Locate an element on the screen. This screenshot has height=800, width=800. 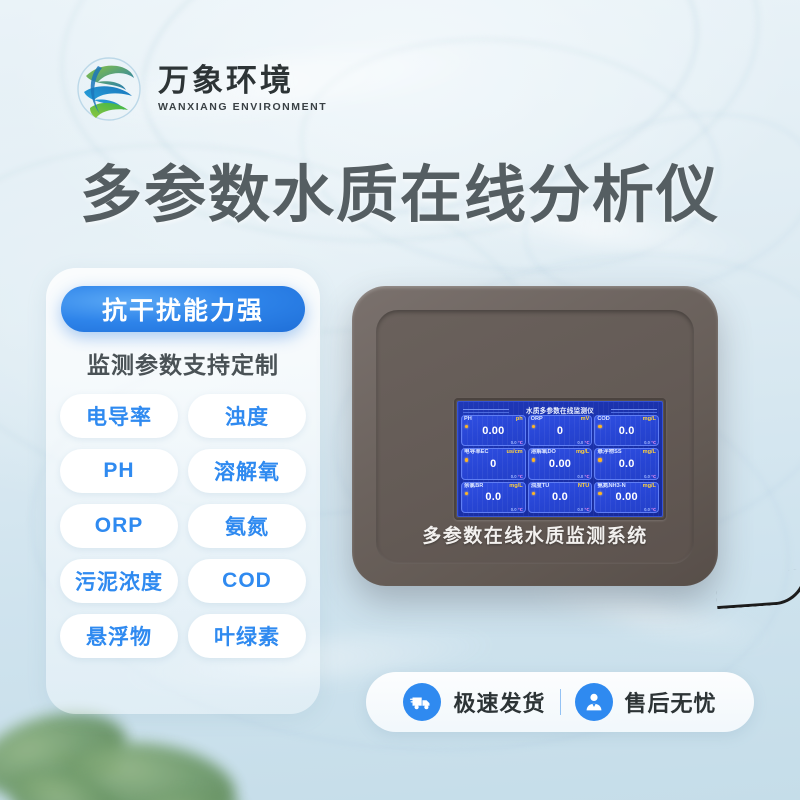
parameter-chip: 溶解氧 is located at coordinates (247, 471).